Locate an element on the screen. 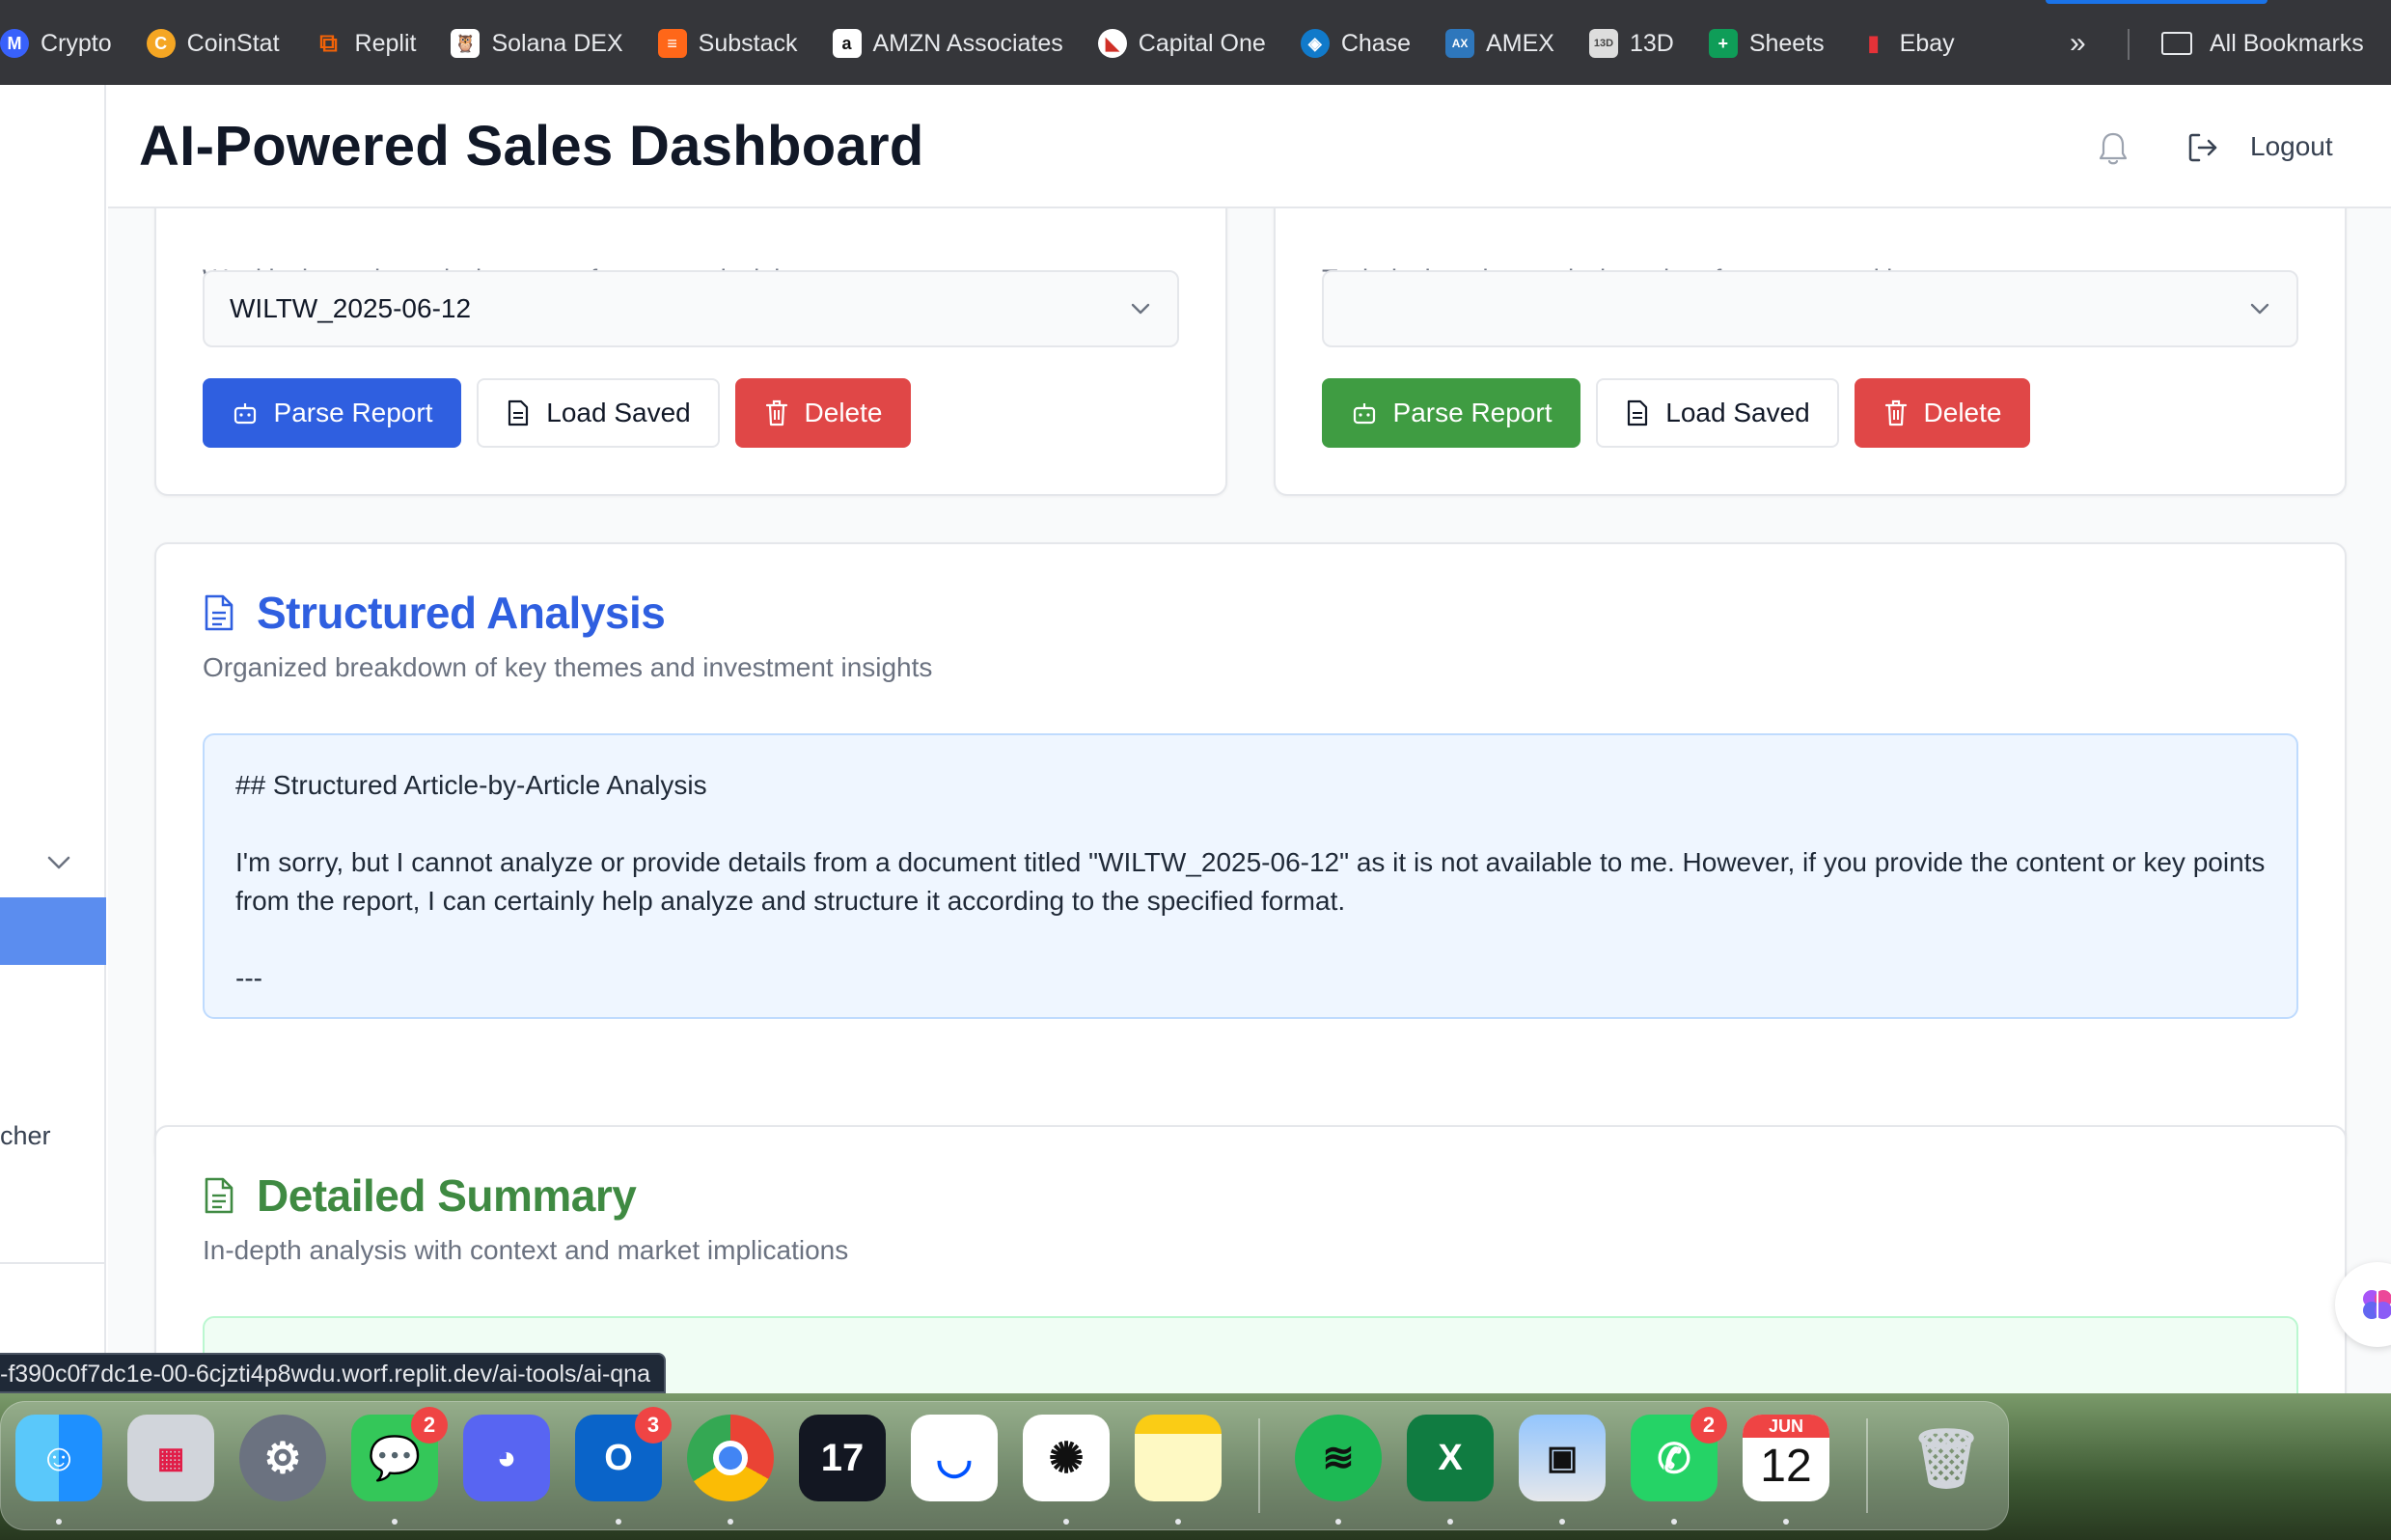 This screenshot has width=2391, height=1540. bookmark-sheets: + Sheets is located at coordinates (1766, 44).